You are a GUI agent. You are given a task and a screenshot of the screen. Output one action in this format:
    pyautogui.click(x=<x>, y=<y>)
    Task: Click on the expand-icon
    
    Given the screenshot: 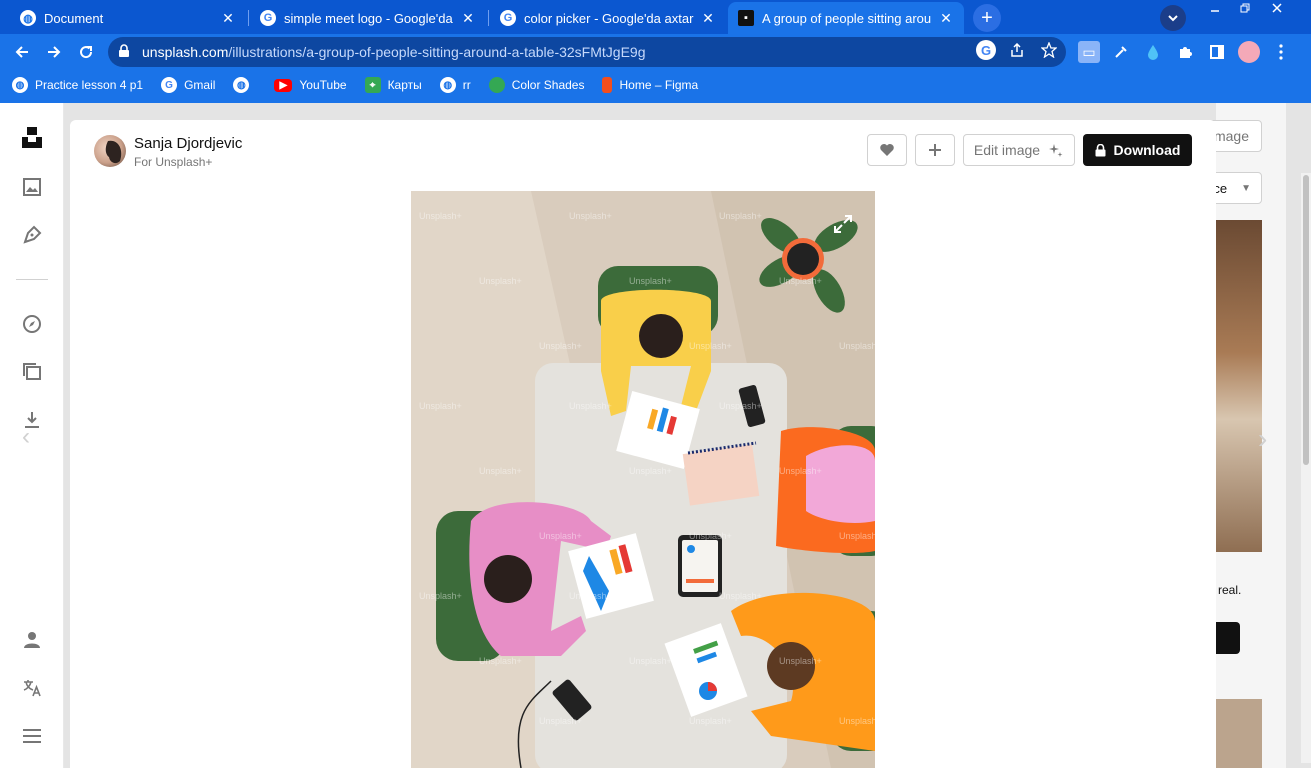 What is the action you would take?
    pyautogui.click(x=843, y=224)
    